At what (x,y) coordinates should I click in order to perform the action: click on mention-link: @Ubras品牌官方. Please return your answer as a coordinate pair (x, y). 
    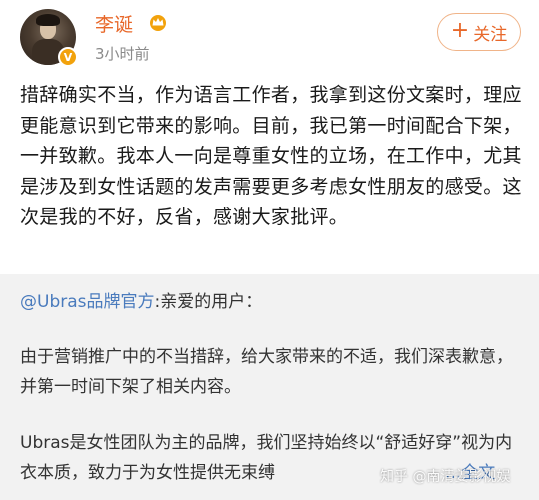
    Looking at the image, I should click on (87, 302).